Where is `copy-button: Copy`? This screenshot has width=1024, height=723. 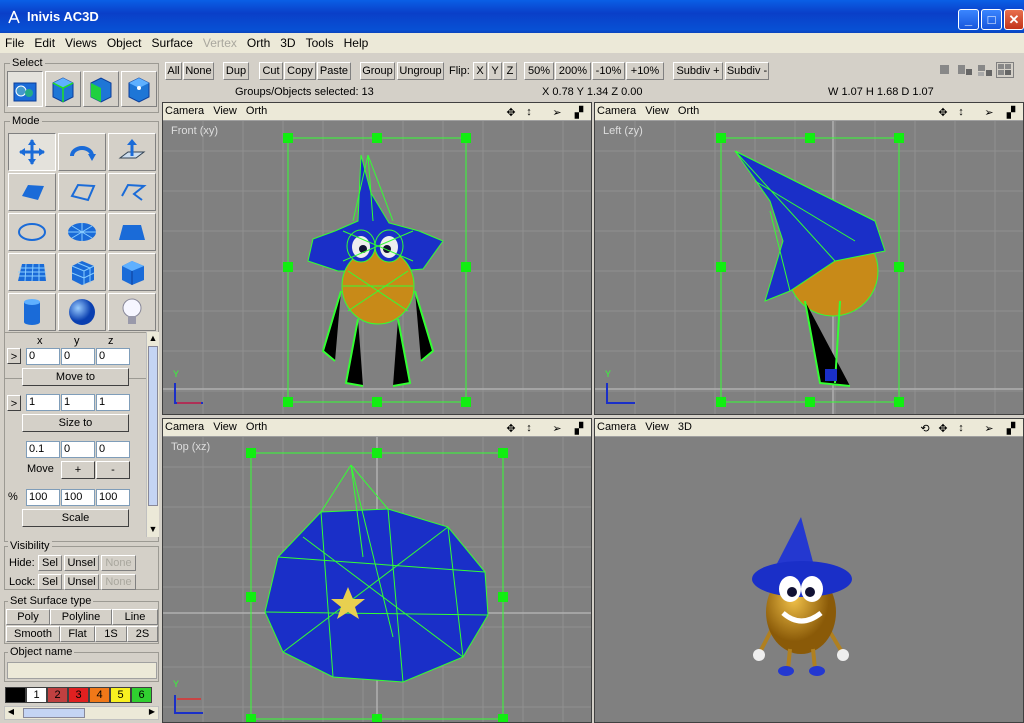
copy-button: Copy is located at coordinates (300, 71).